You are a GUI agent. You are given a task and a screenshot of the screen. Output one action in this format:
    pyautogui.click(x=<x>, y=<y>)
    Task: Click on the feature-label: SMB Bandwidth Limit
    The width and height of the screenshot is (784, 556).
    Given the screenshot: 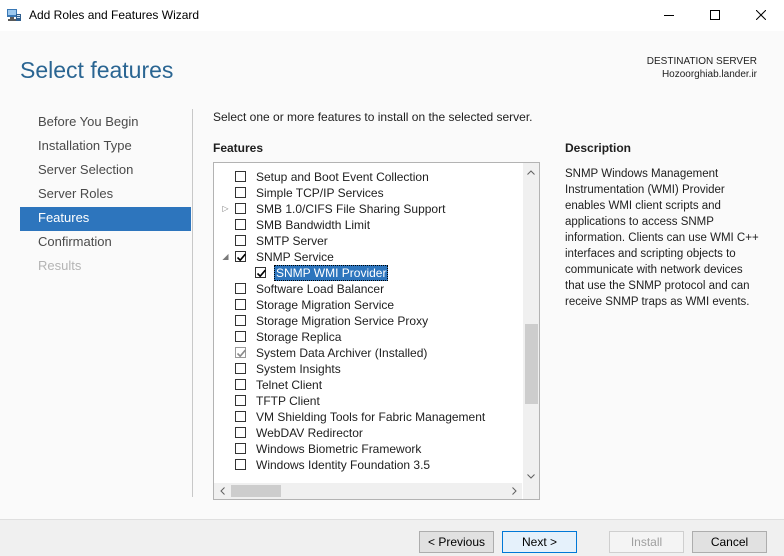 What is the action you would take?
    pyautogui.click(x=313, y=225)
    